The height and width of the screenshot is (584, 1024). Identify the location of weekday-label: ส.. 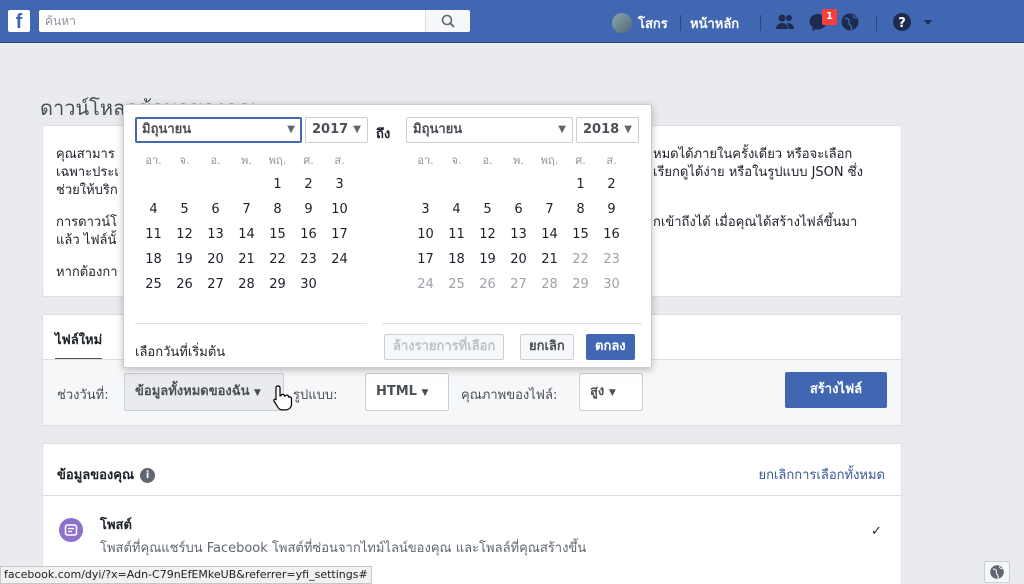
(611, 160).